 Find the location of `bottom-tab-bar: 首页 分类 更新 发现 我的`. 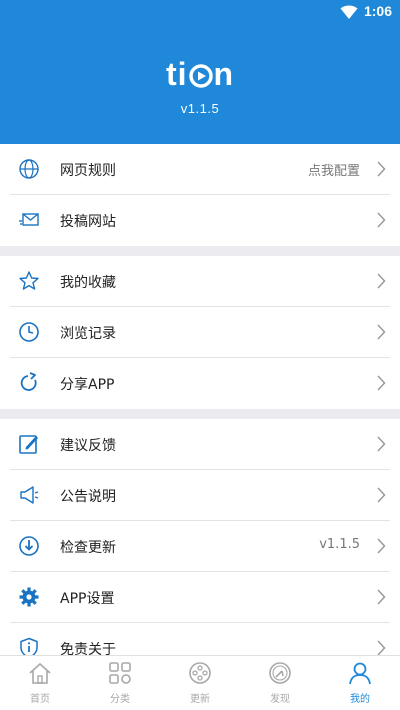

bottom-tab-bar: 首页 分类 更新 发现 我的 is located at coordinates (200, 682).